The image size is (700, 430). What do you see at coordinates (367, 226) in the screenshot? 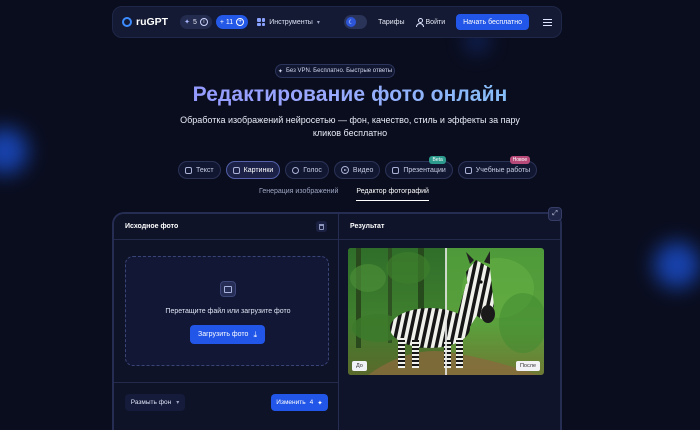
I see `result-title: Результат` at bounding box center [367, 226].